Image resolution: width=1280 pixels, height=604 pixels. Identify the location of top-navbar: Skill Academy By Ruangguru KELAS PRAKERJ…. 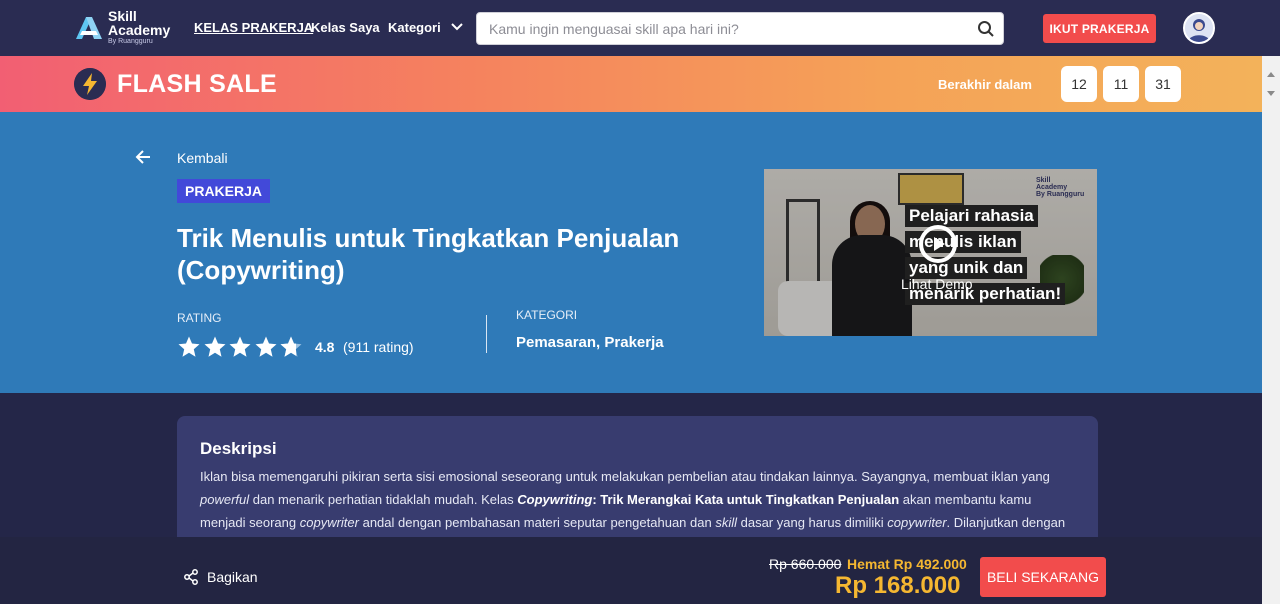
(640, 28).